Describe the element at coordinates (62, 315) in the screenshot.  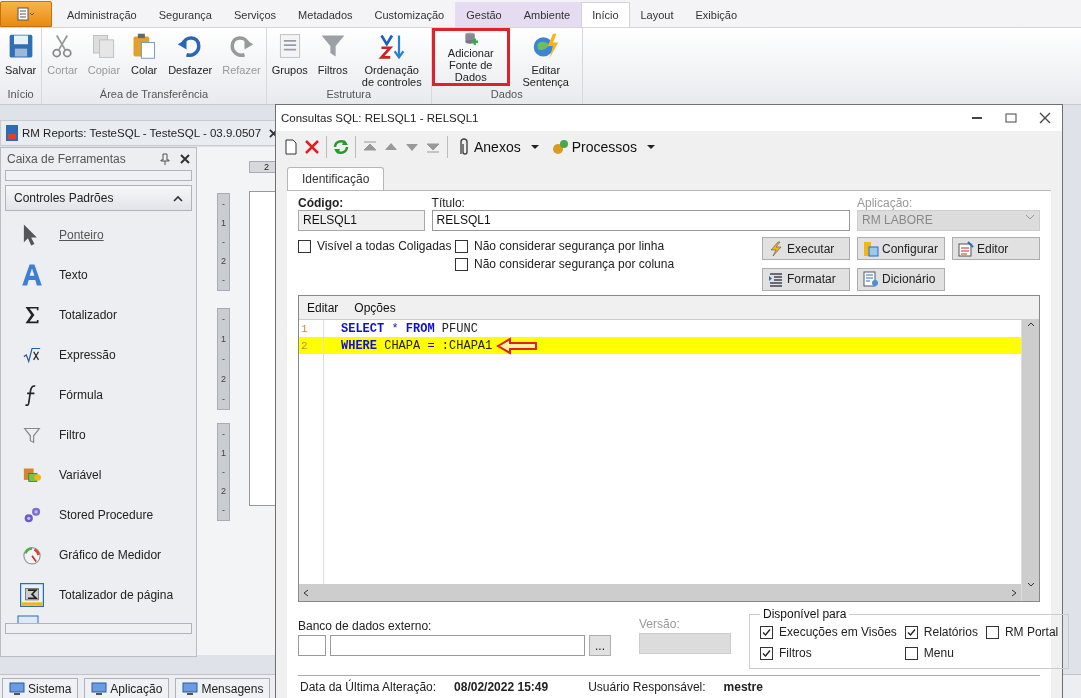
I see `toolbox-item: Totalizador` at that location.